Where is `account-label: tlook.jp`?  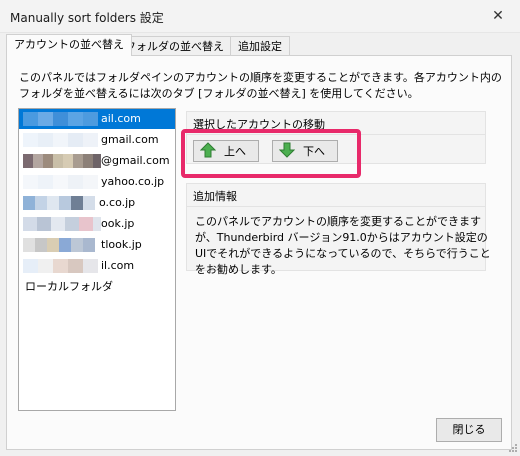
account-label: tlook.jp is located at coordinates (121, 244).